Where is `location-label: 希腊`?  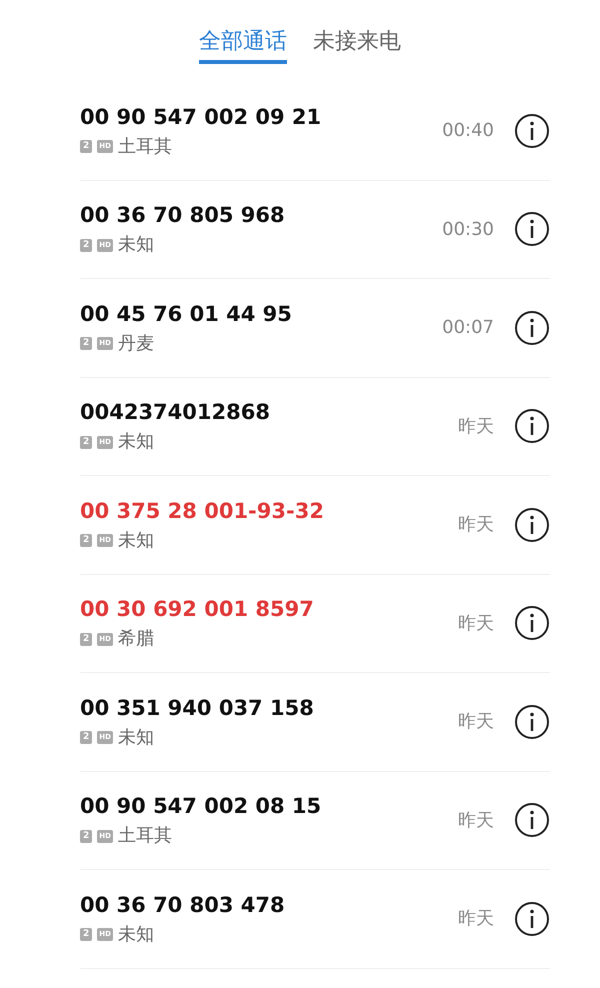 location-label: 希腊 is located at coordinates (136, 639).